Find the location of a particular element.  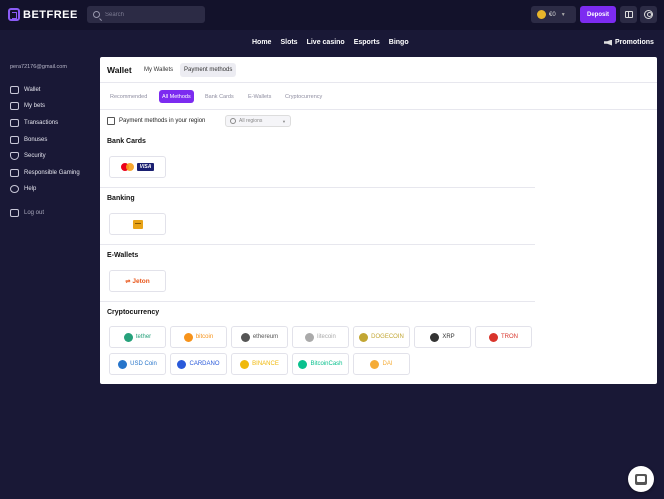

search-input is located at coordinates (155, 14).